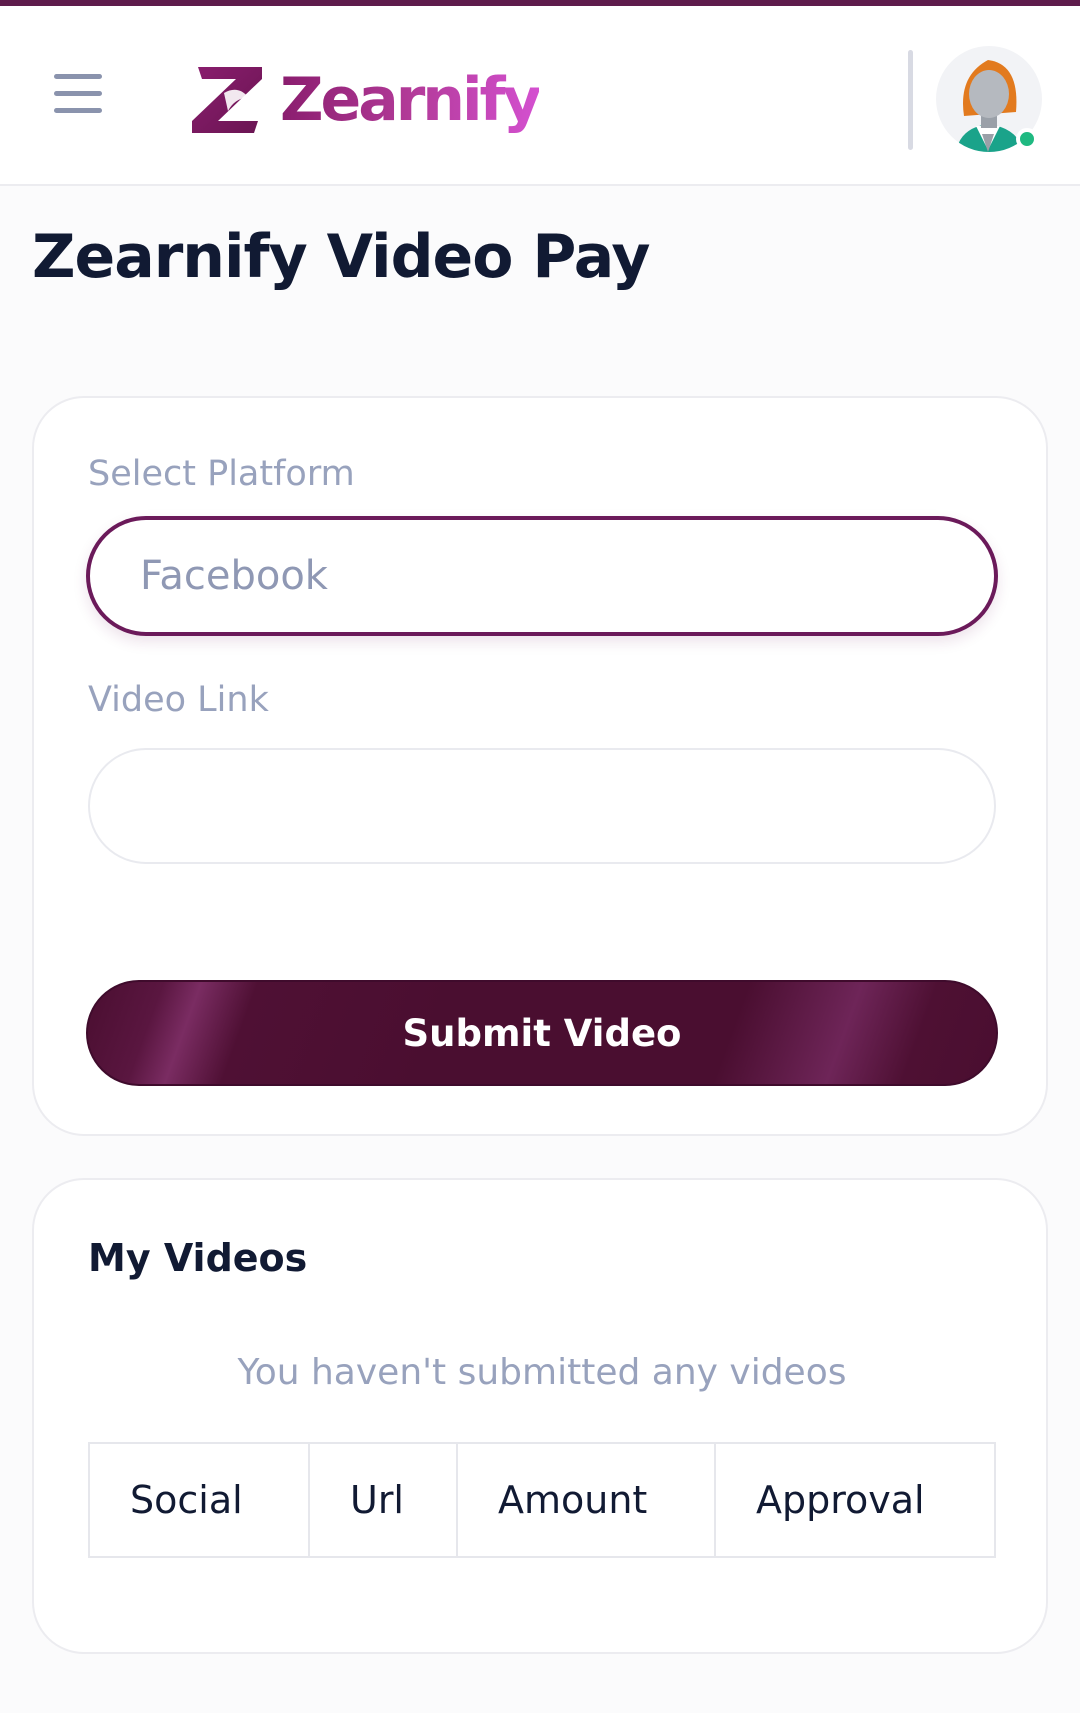 This screenshot has height=1713, width=1080. I want to click on hamburger-menu-icon, so click(78, 95).